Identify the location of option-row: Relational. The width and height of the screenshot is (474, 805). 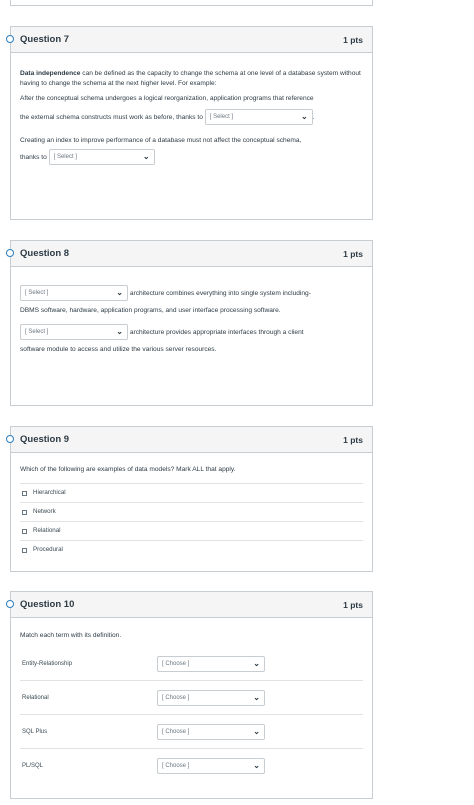
(191, 530).